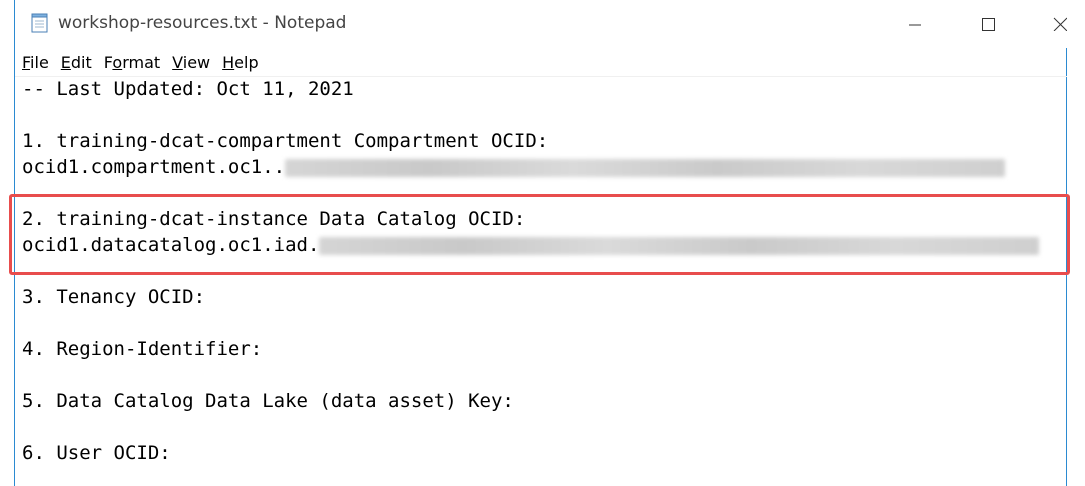 Image resolution: width=1085 pixels, height=486 pixels. I want to click on line-item1-value: ocid1.compartment.oc1.., so click(514, 167).